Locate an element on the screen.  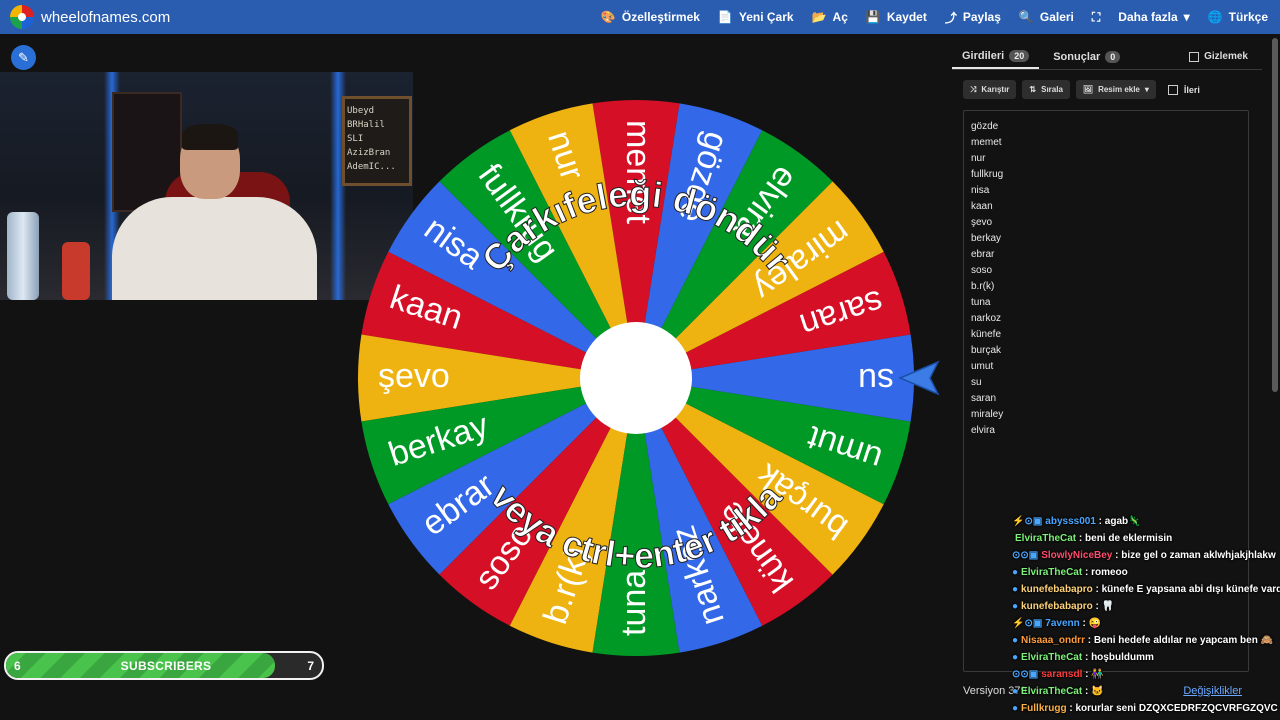
chat-username: SlowlyNiceBey is located at coordinates (1077, 555).